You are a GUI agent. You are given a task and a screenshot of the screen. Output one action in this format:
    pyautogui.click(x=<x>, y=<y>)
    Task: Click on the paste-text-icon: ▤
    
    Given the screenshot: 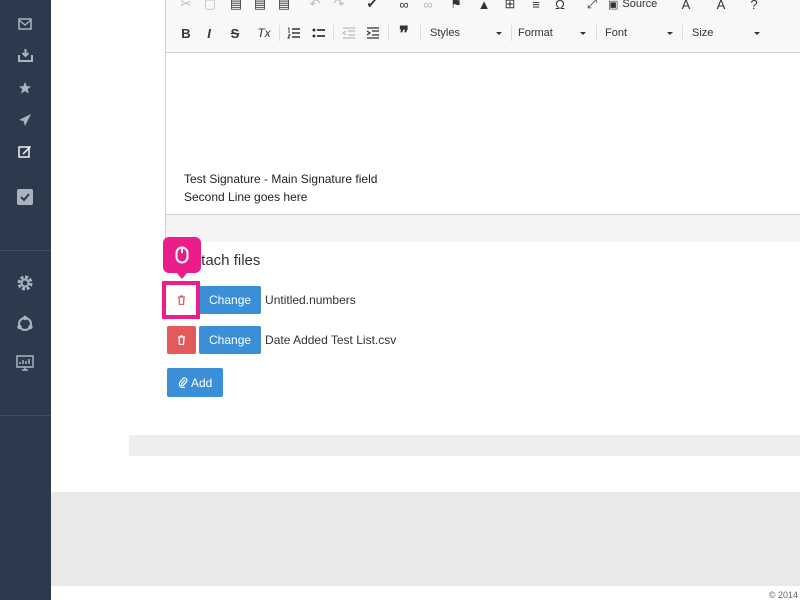 What is the action you would take?
    pyautogui.click(x=260, y=6)
    